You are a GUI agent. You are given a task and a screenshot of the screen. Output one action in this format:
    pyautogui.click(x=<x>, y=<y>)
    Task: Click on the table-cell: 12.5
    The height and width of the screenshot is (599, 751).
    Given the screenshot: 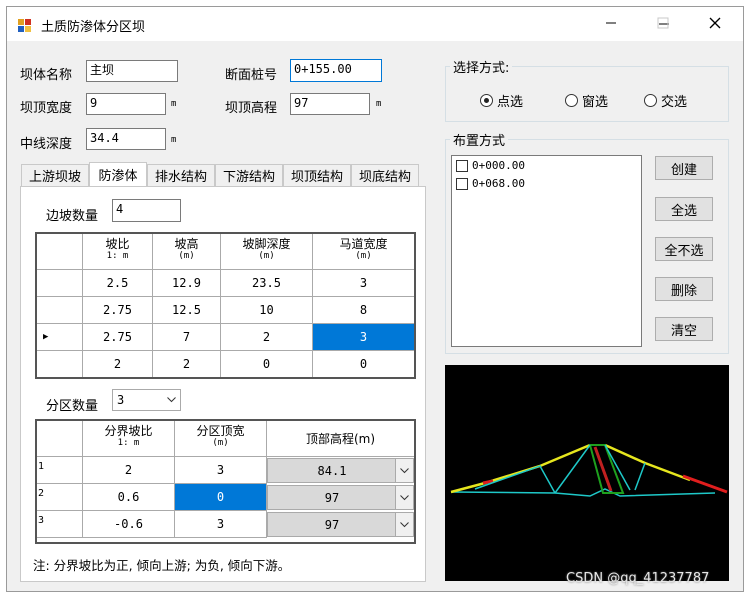 What is the action you would take?
    pyautogui.click(x=187, y=310)
    